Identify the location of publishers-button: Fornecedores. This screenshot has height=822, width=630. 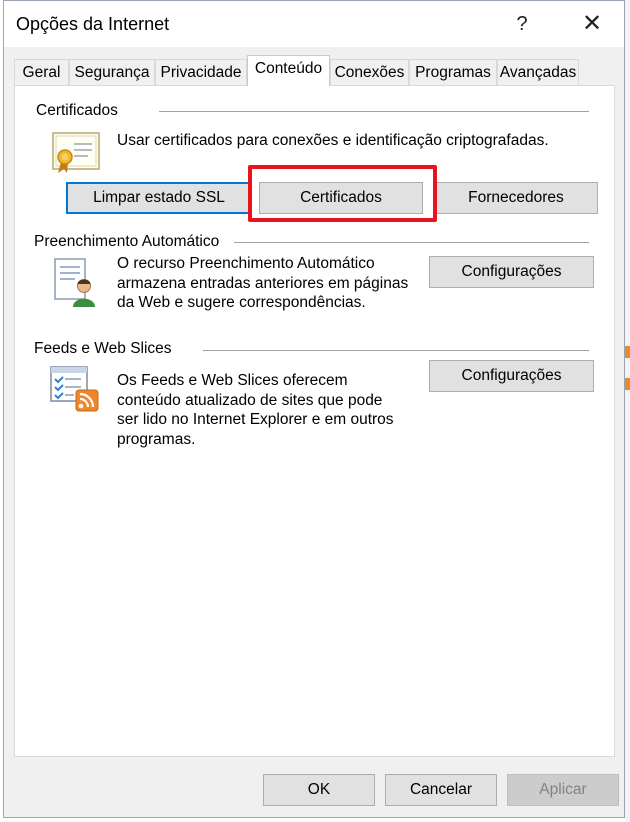
(516, 198).